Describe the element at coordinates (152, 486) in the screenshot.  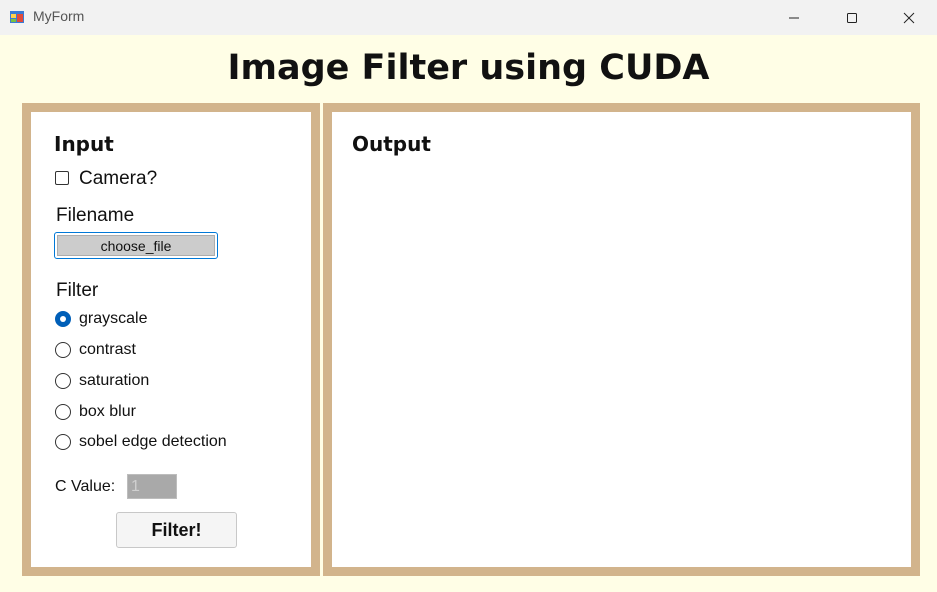
I see `c-value-input` at that location.